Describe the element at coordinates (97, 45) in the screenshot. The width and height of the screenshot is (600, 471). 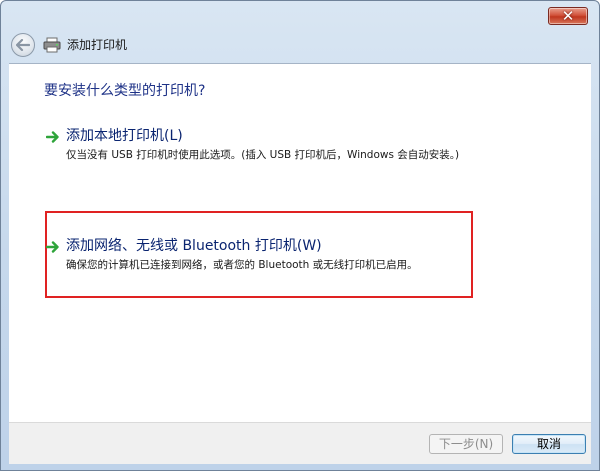
I see `window-title: 添加打印机` at that location.